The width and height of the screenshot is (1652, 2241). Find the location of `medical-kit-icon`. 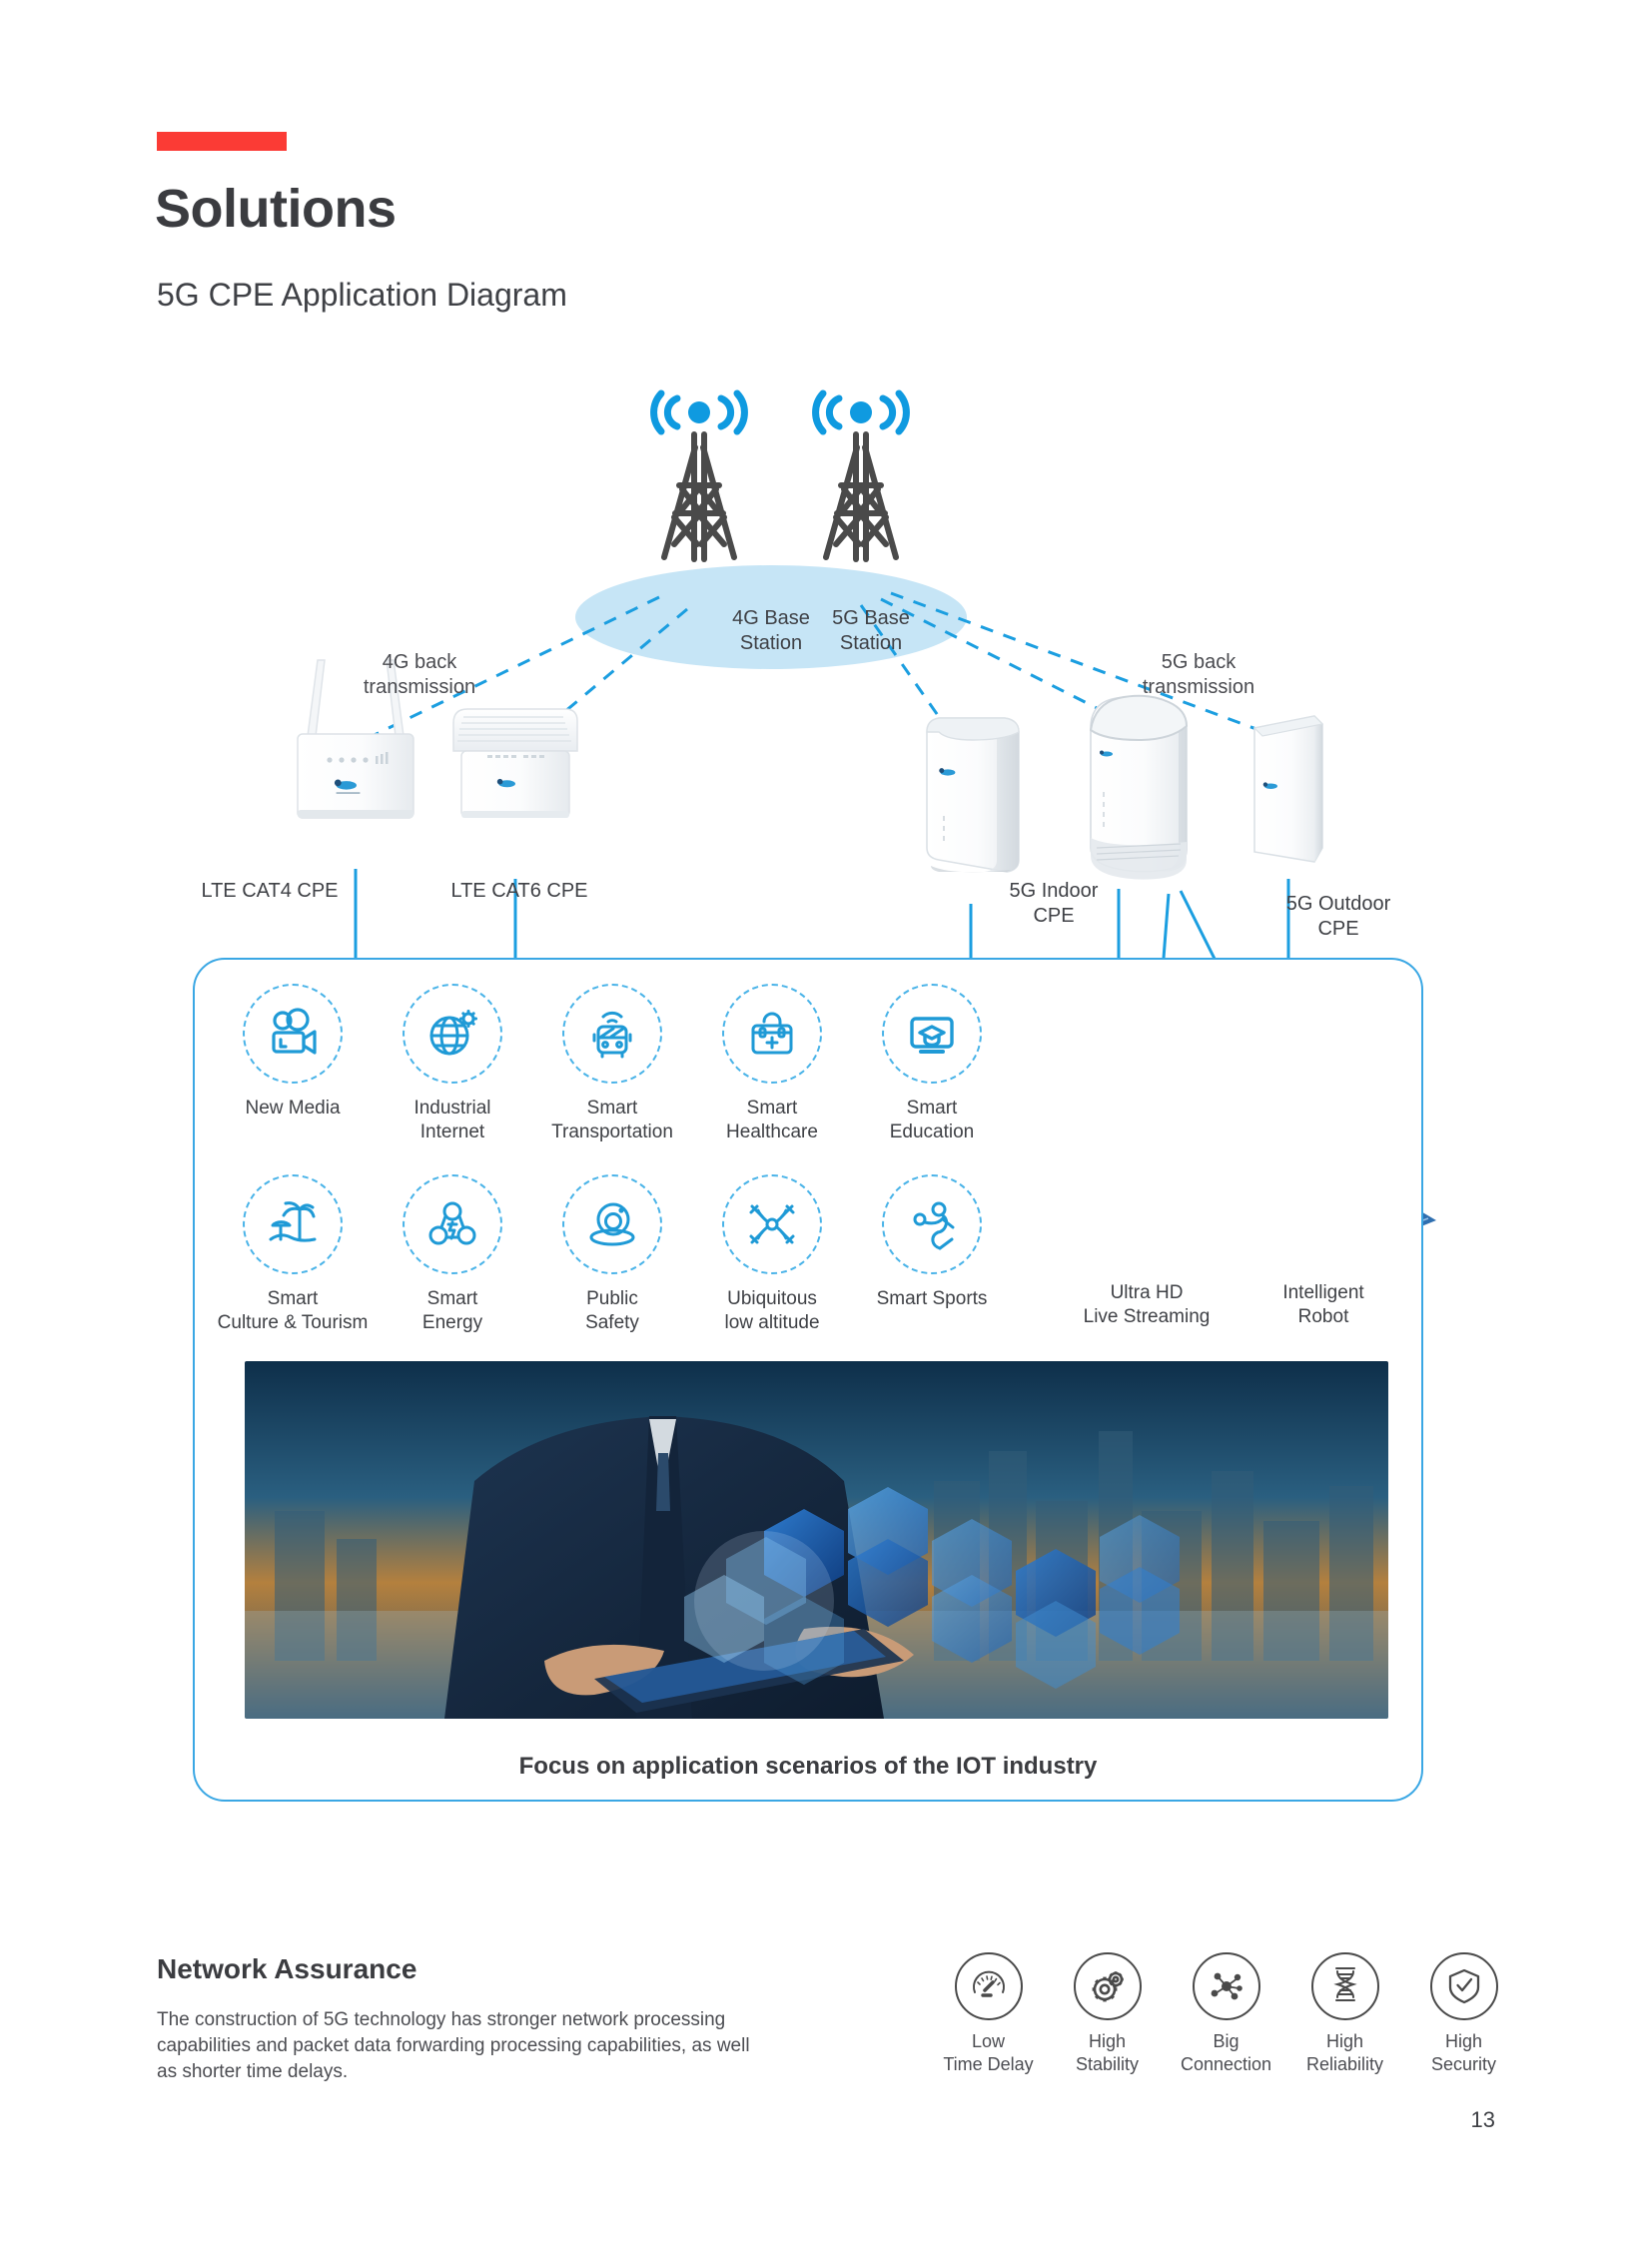

medical-kit-icon is located at coordinates (772, 1034).